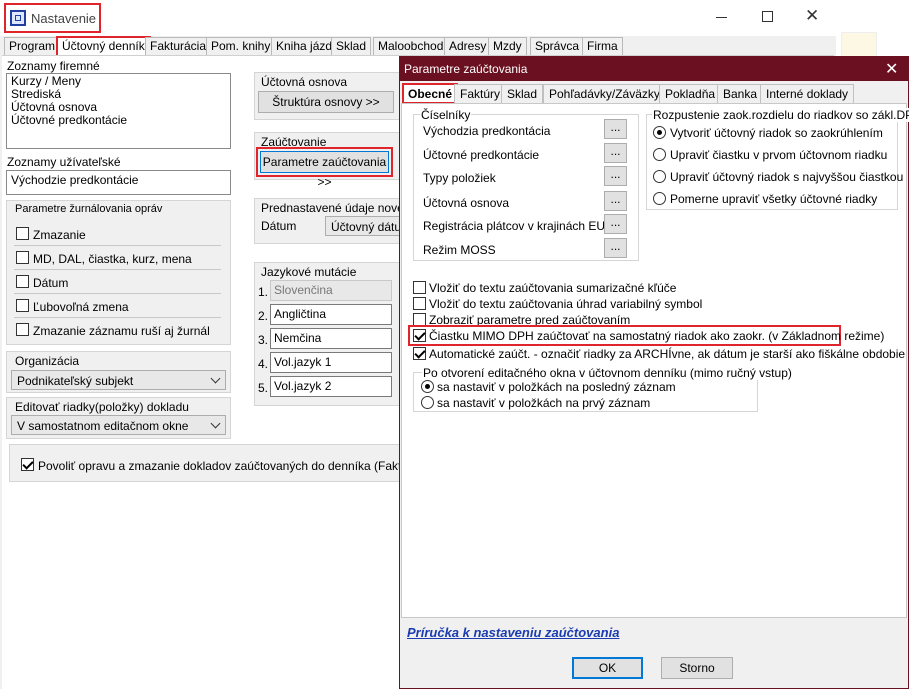 The width and height of the screenshot is (909, 689). What do you see at coordinates (178, 46) in the screenshot?
I see `tab-fakturacia: Fakturácia` at bounding box center [178, 46].